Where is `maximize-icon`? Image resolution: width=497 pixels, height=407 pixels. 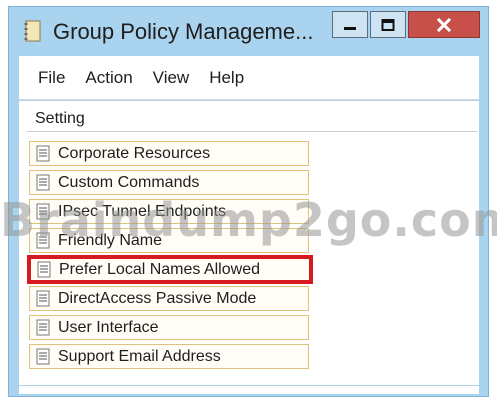
maximize-icon is located at coordinates (388, 24).